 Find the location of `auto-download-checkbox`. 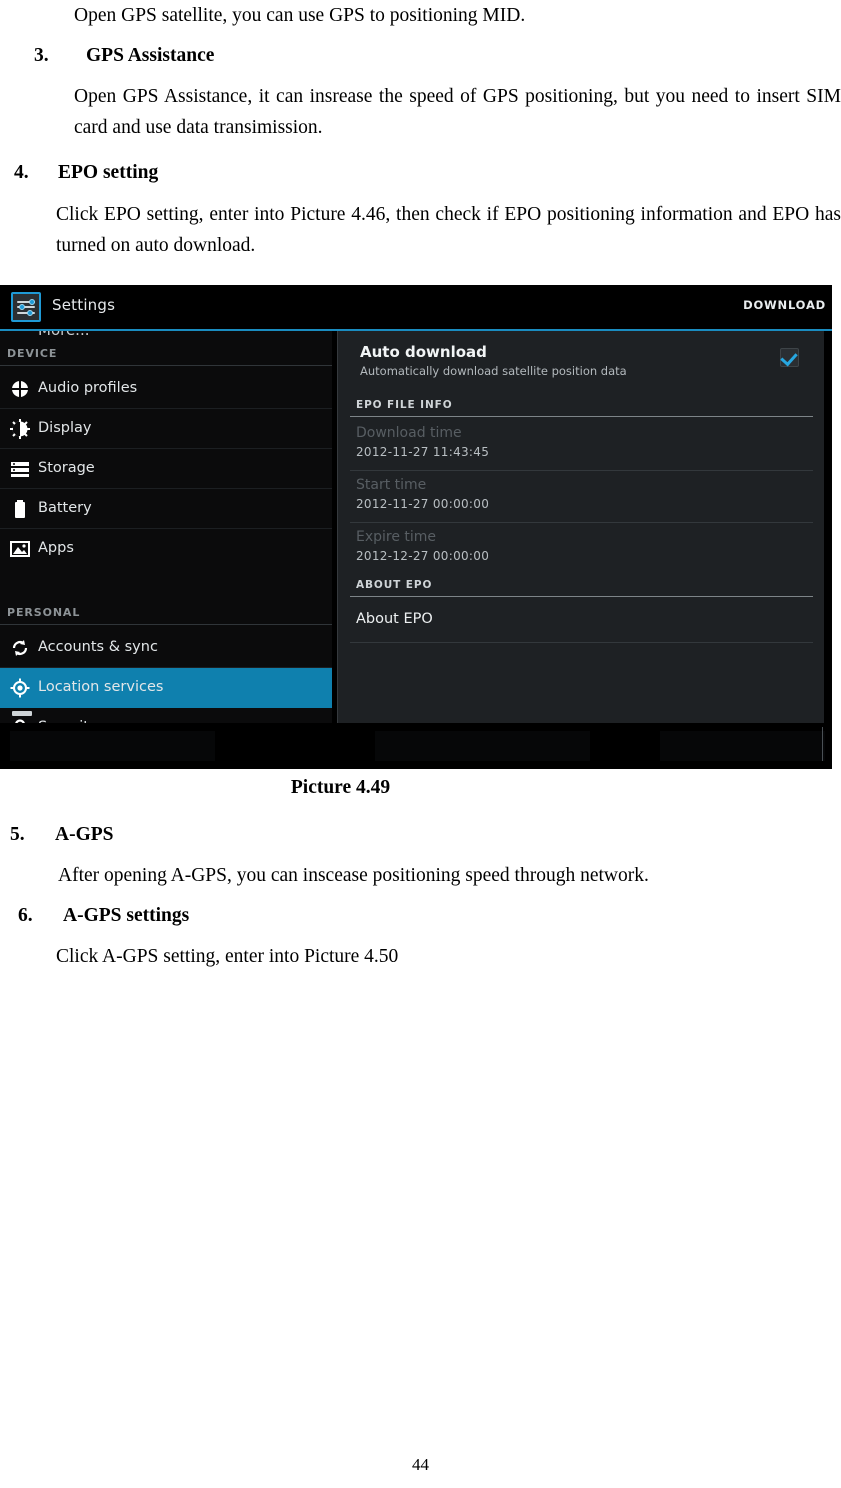

auto-download-checkbox is located at coordinates (789, 357).